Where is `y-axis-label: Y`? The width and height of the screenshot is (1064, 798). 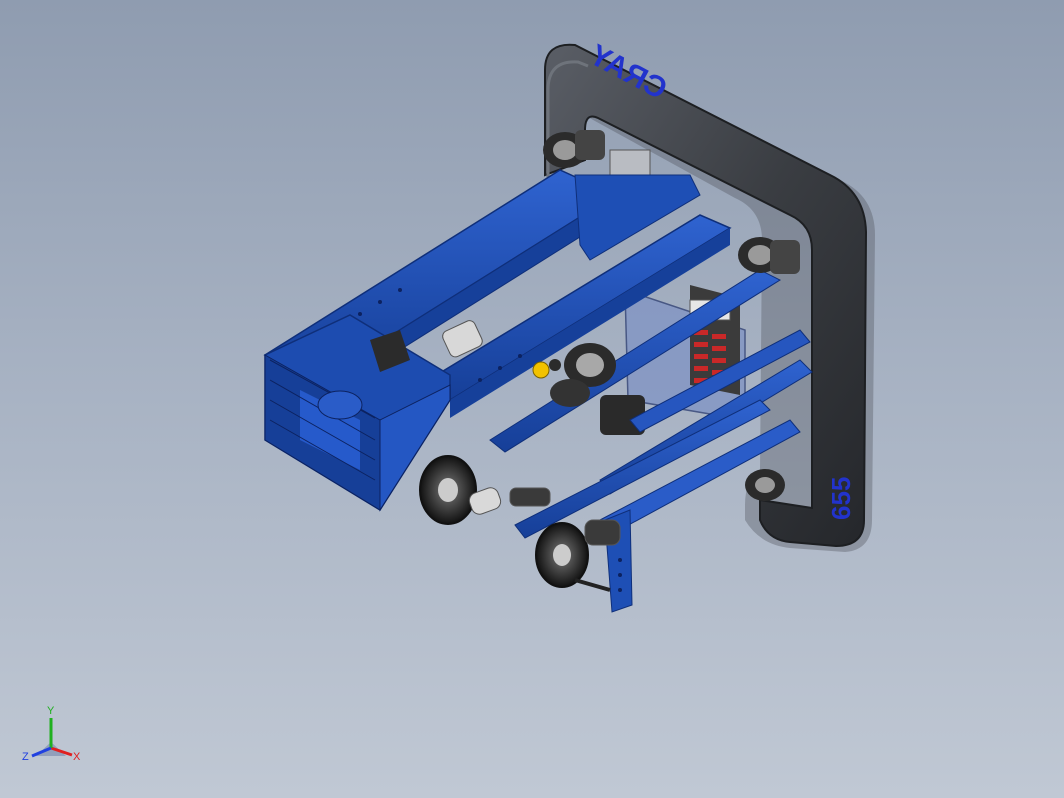 y-axis-label: Y is located at coordinates (51, 711).